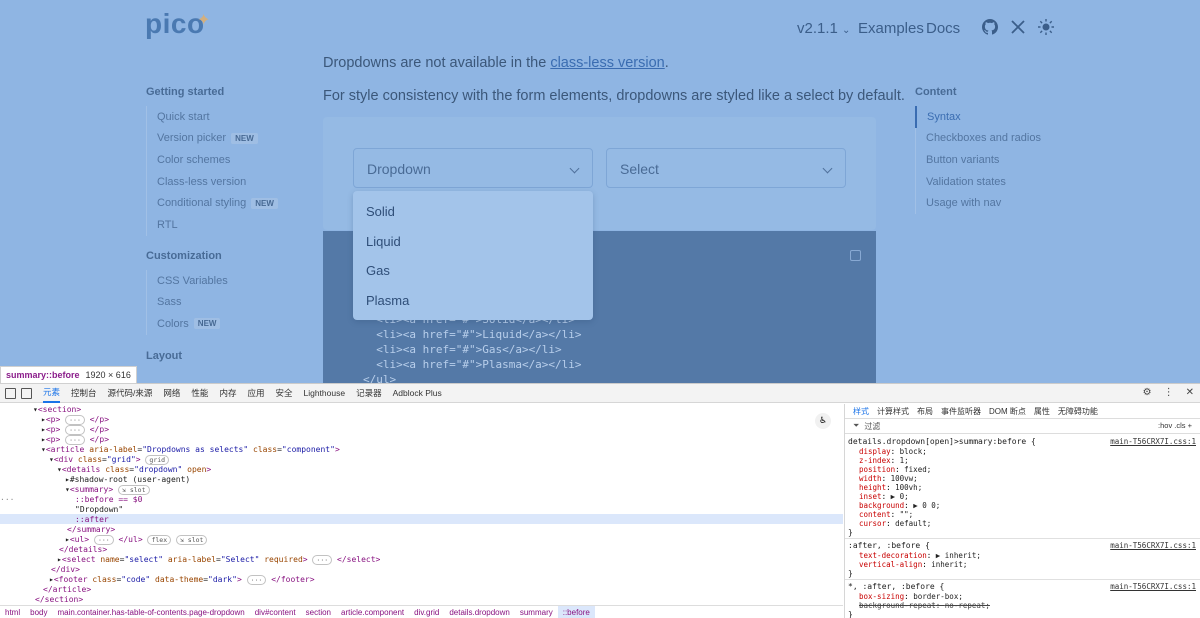 The height and width of the screenshot is (618, 1200). I want to click on sidebar-item-quick-start: Quick start, so click(217, 117).